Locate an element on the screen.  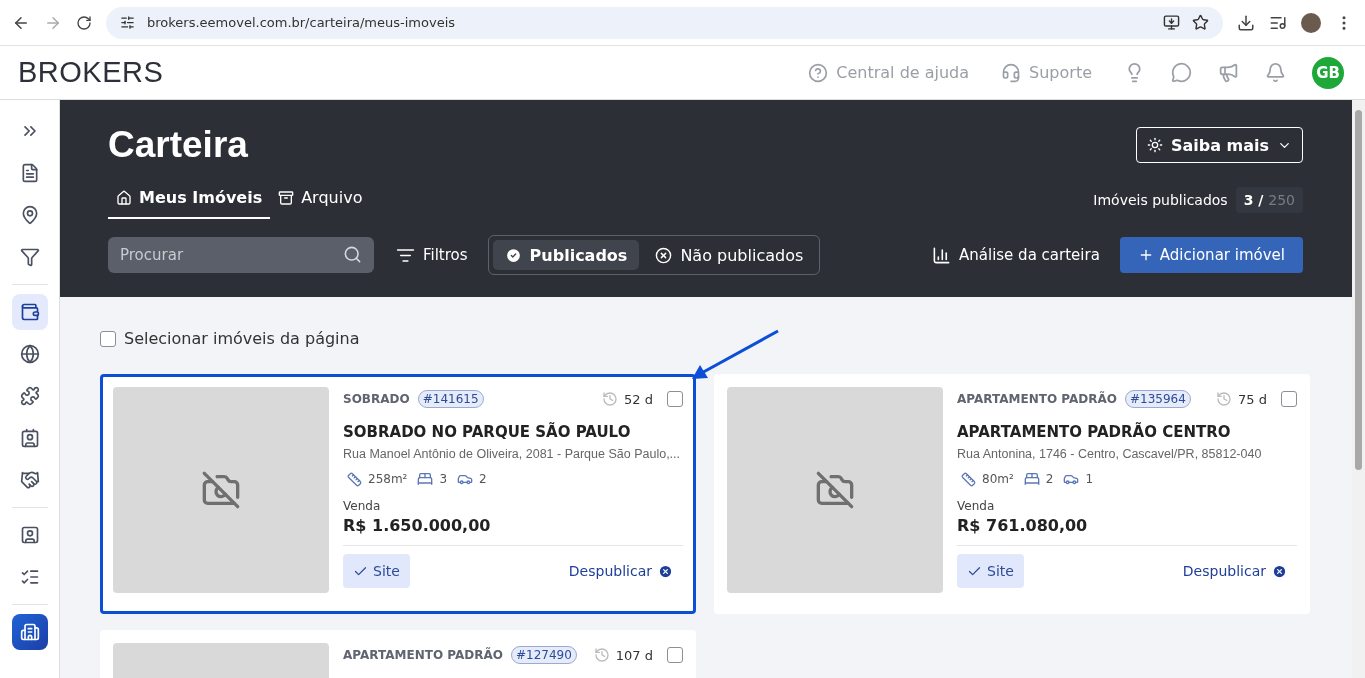
download-icon is located at coordinates (1246, 22).